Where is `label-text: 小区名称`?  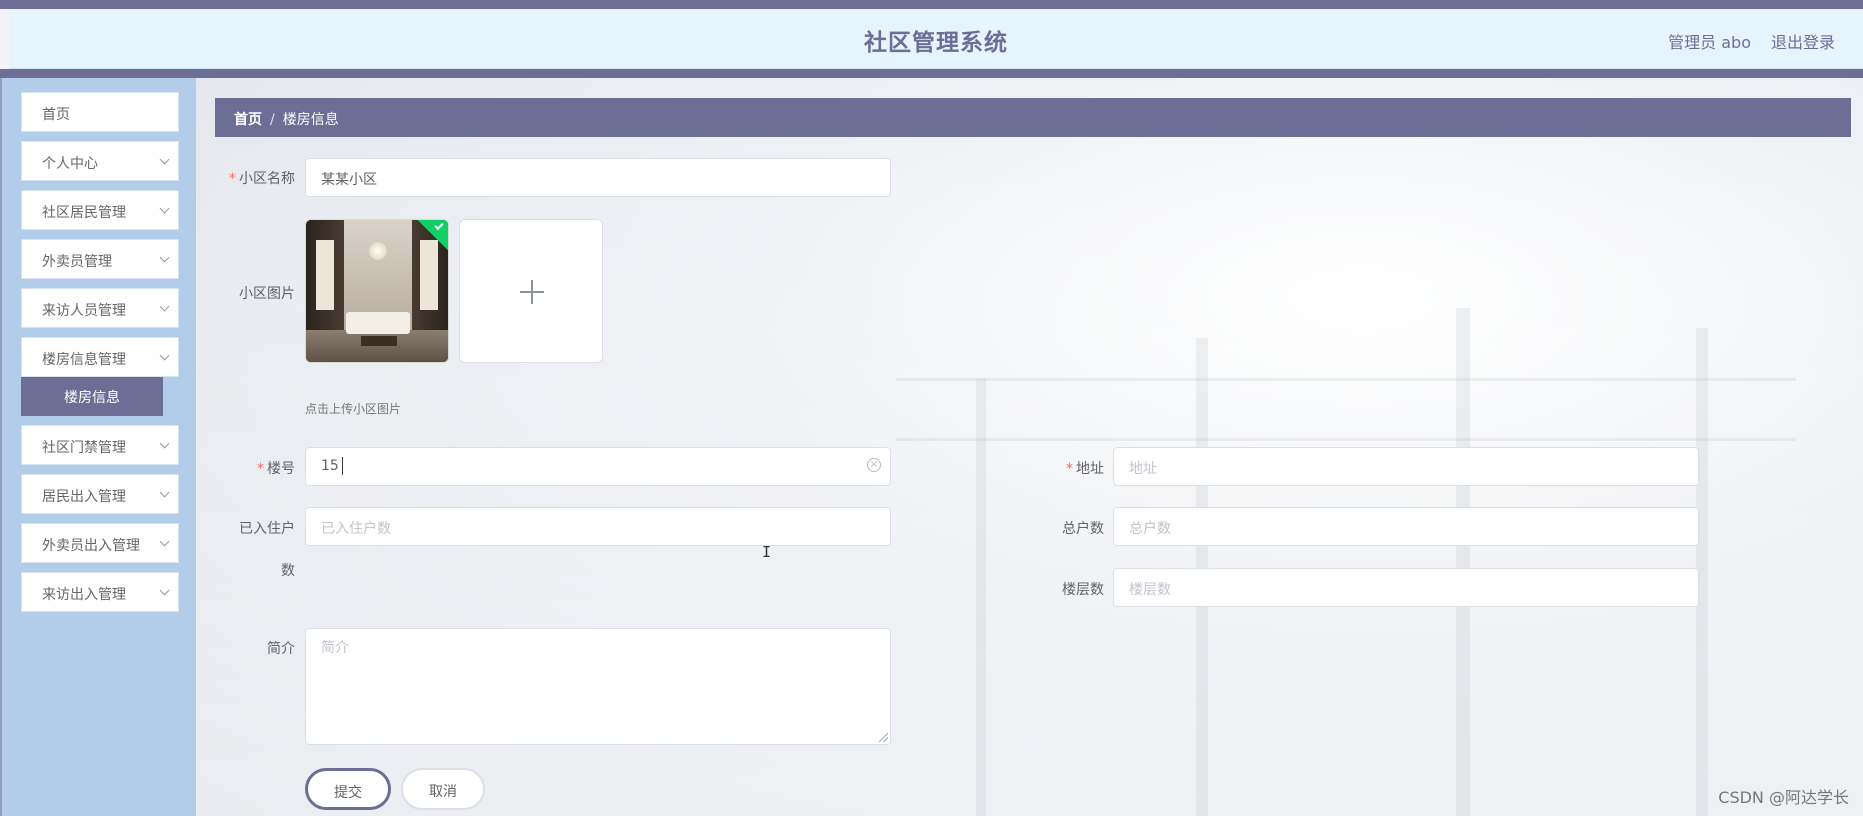
label-text: 小区名称 is located at coordinates (267, 179).